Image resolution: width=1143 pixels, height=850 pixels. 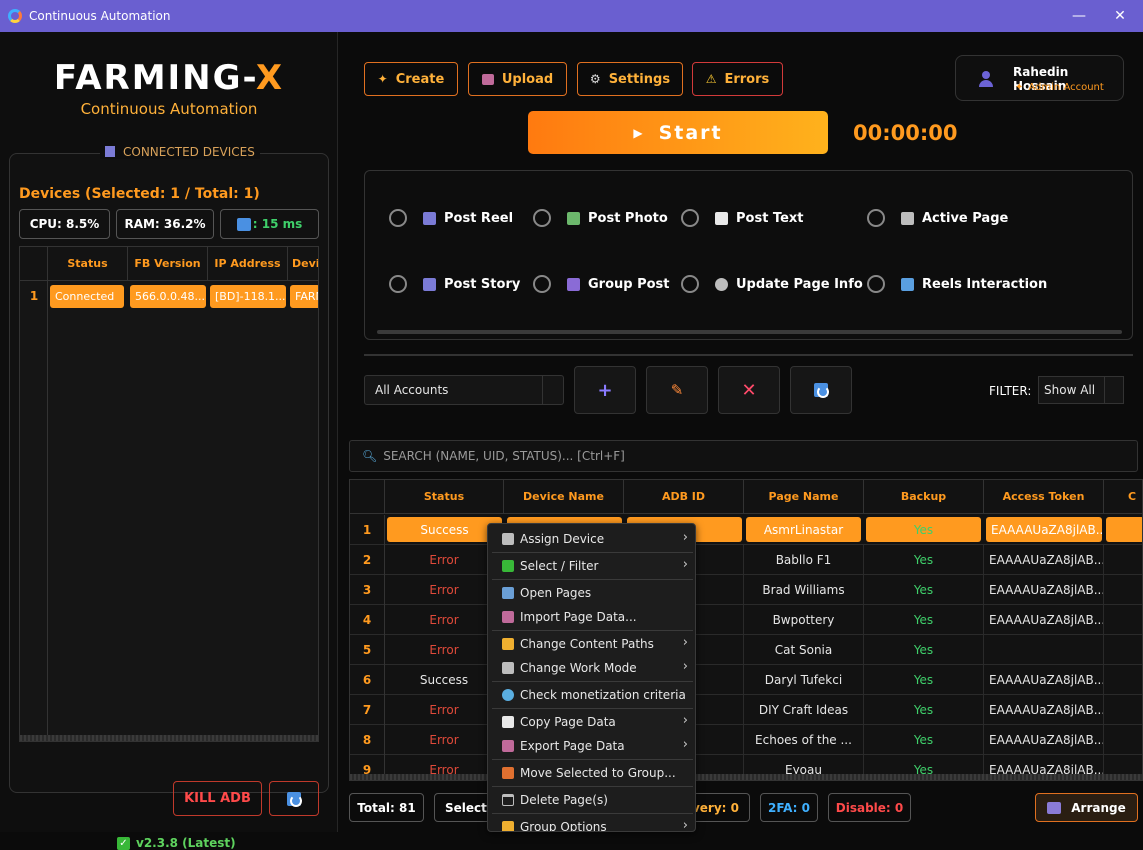 What do you see at coordinates (517, 79) in the screenshot?
I see `upload-button: Upload` at bounding box center [517, 79].